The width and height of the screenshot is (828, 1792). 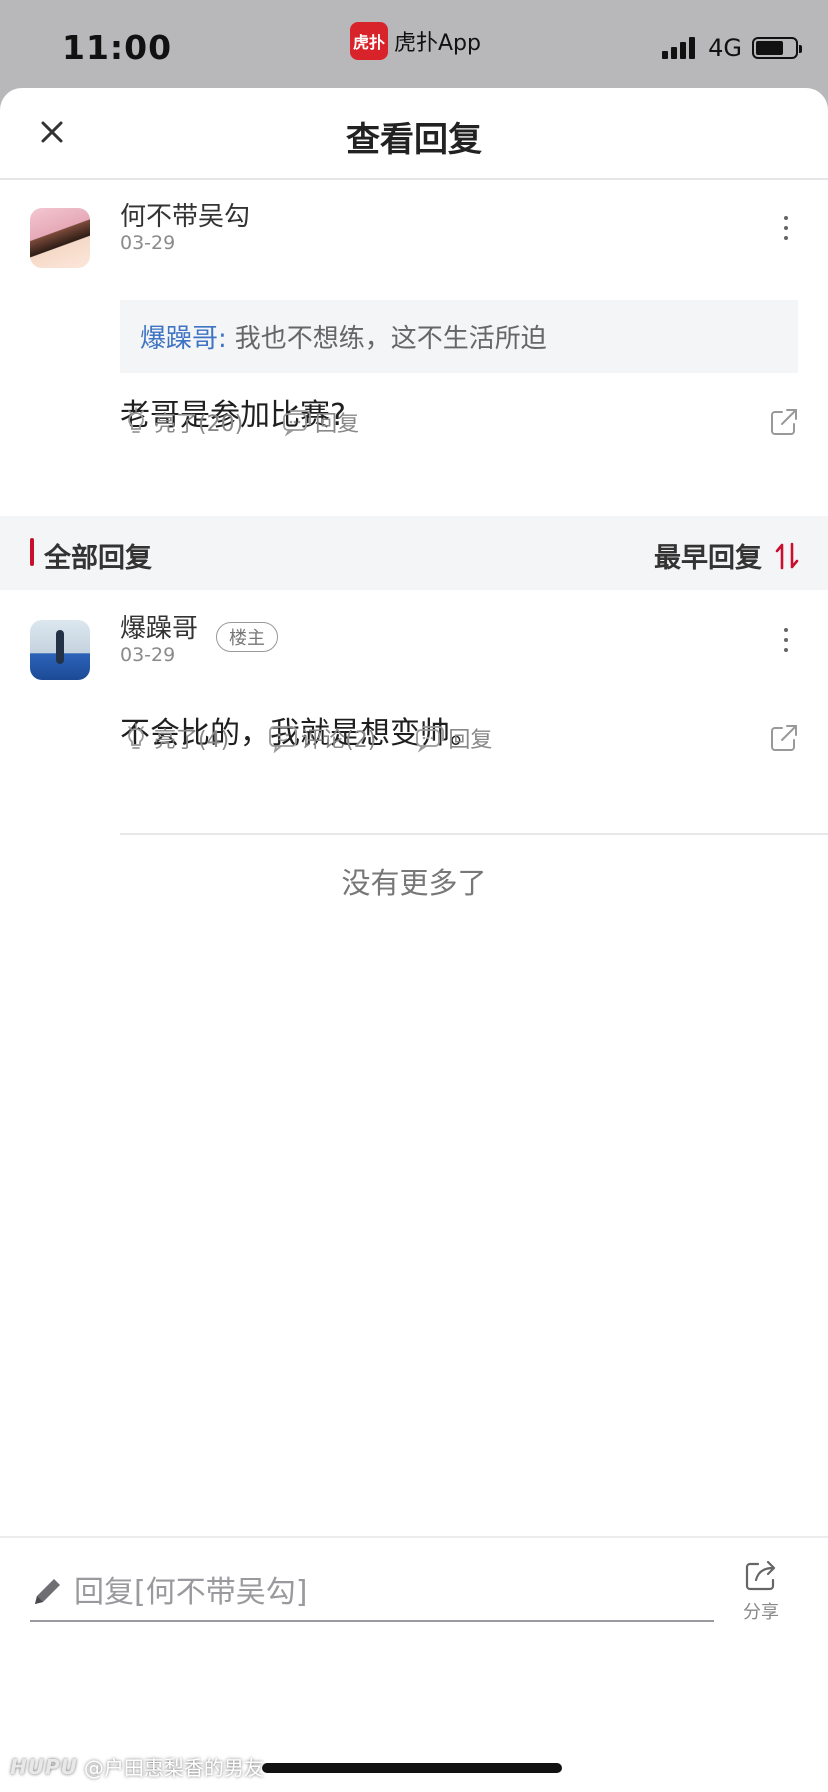 I want to click on share-button: 分享, so click(x=761, y=1590).